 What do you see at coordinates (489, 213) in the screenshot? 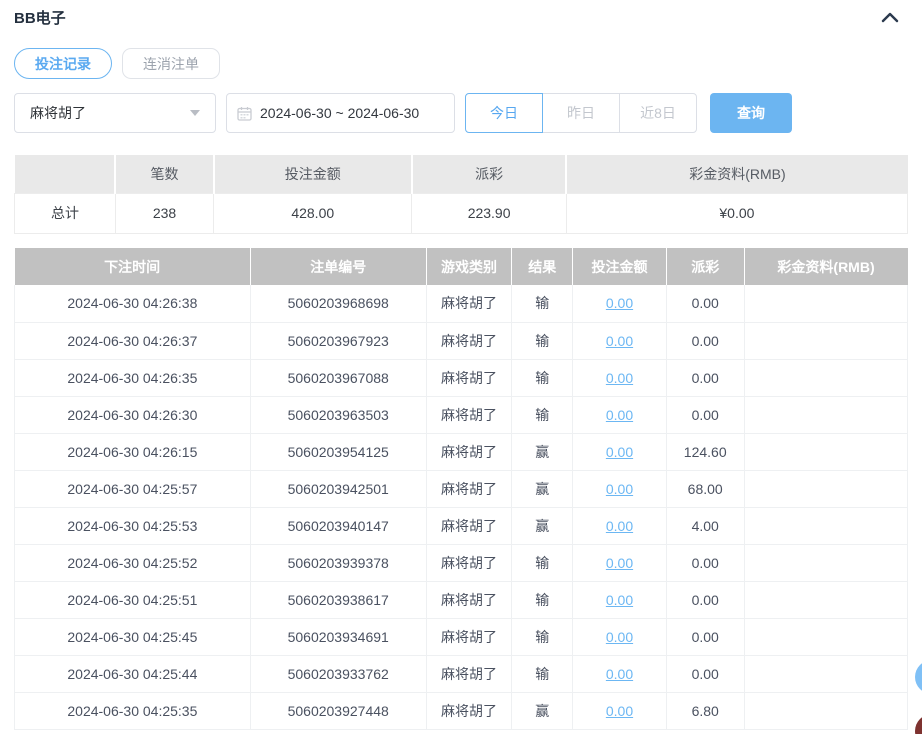
I see `summary-payout: 223.90` at bounding box center [489, 213].